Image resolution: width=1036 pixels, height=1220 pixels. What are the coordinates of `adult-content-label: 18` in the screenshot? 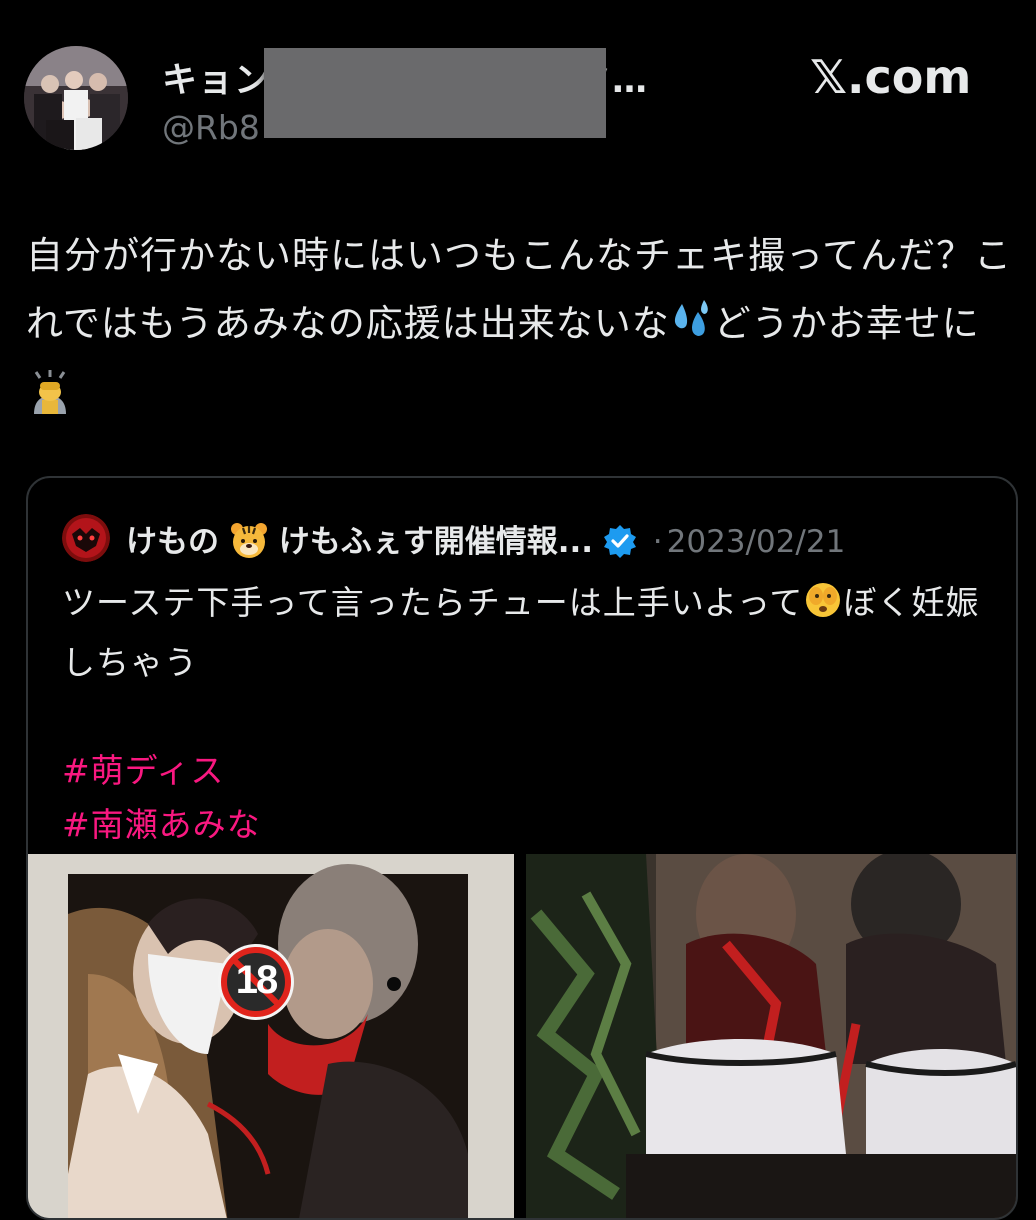 It's located at (257, 980).